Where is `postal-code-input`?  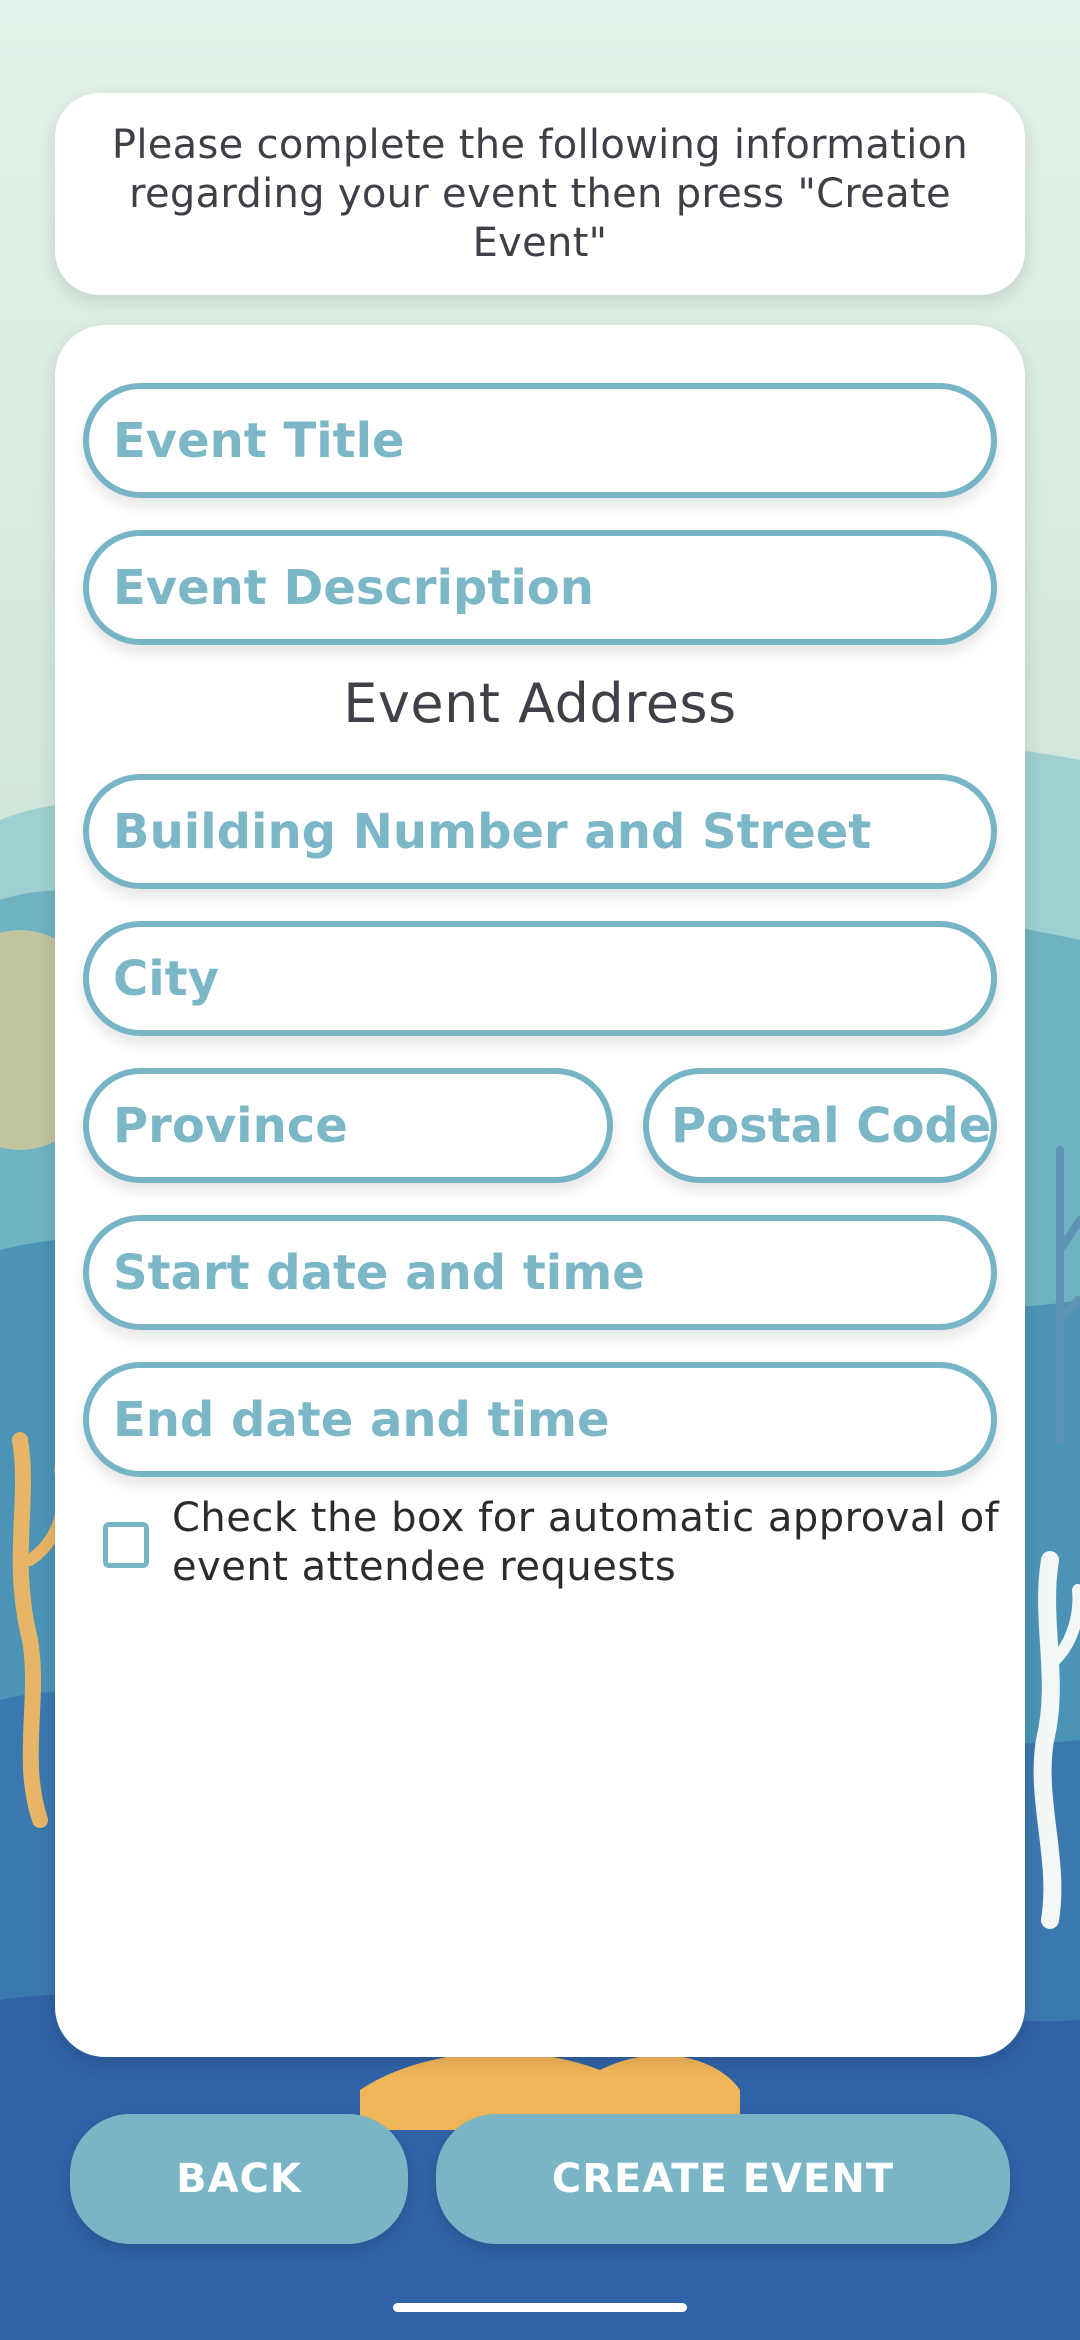 postal-code-input is located at coordinates (831, 1125).